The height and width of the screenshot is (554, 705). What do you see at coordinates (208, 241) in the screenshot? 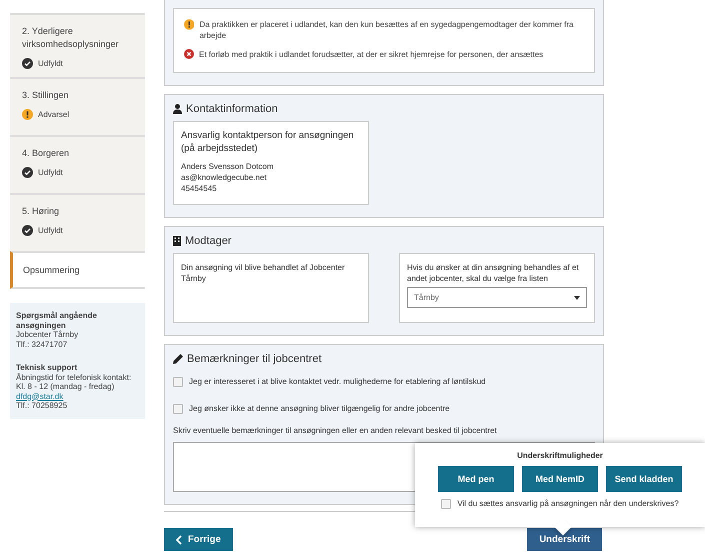
I see `panel-title: Modtager` at bounding box center [208, 241].